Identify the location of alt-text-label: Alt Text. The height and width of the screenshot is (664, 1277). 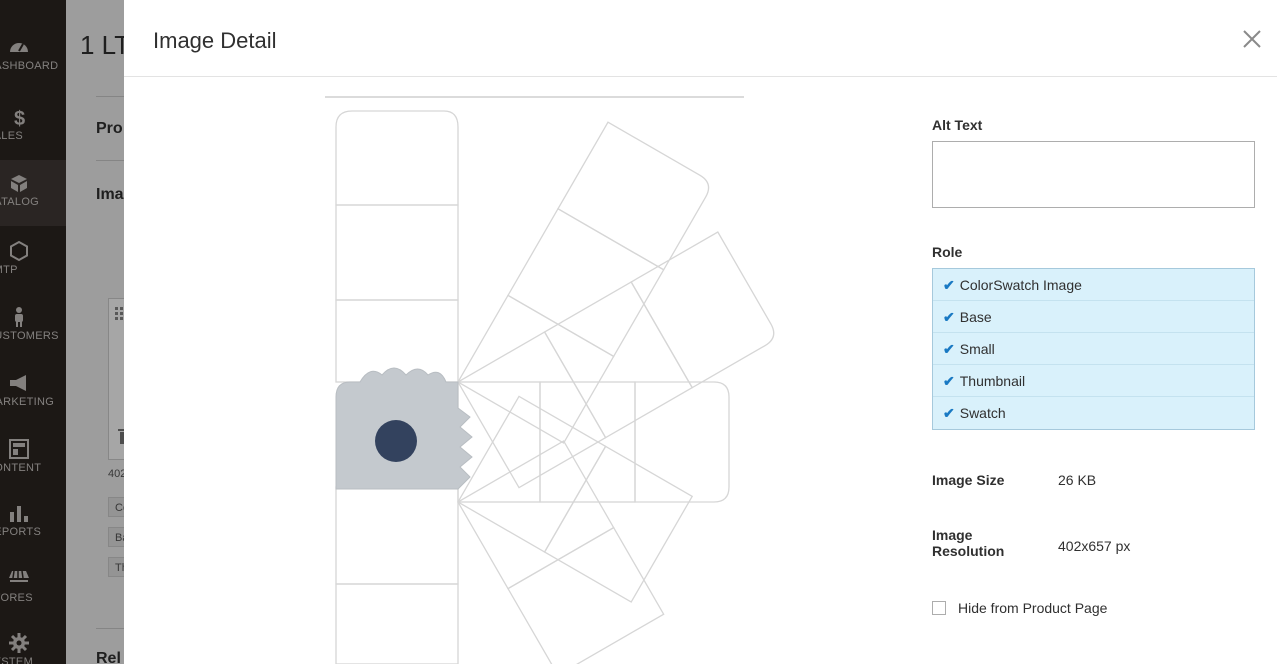
(957, 125).